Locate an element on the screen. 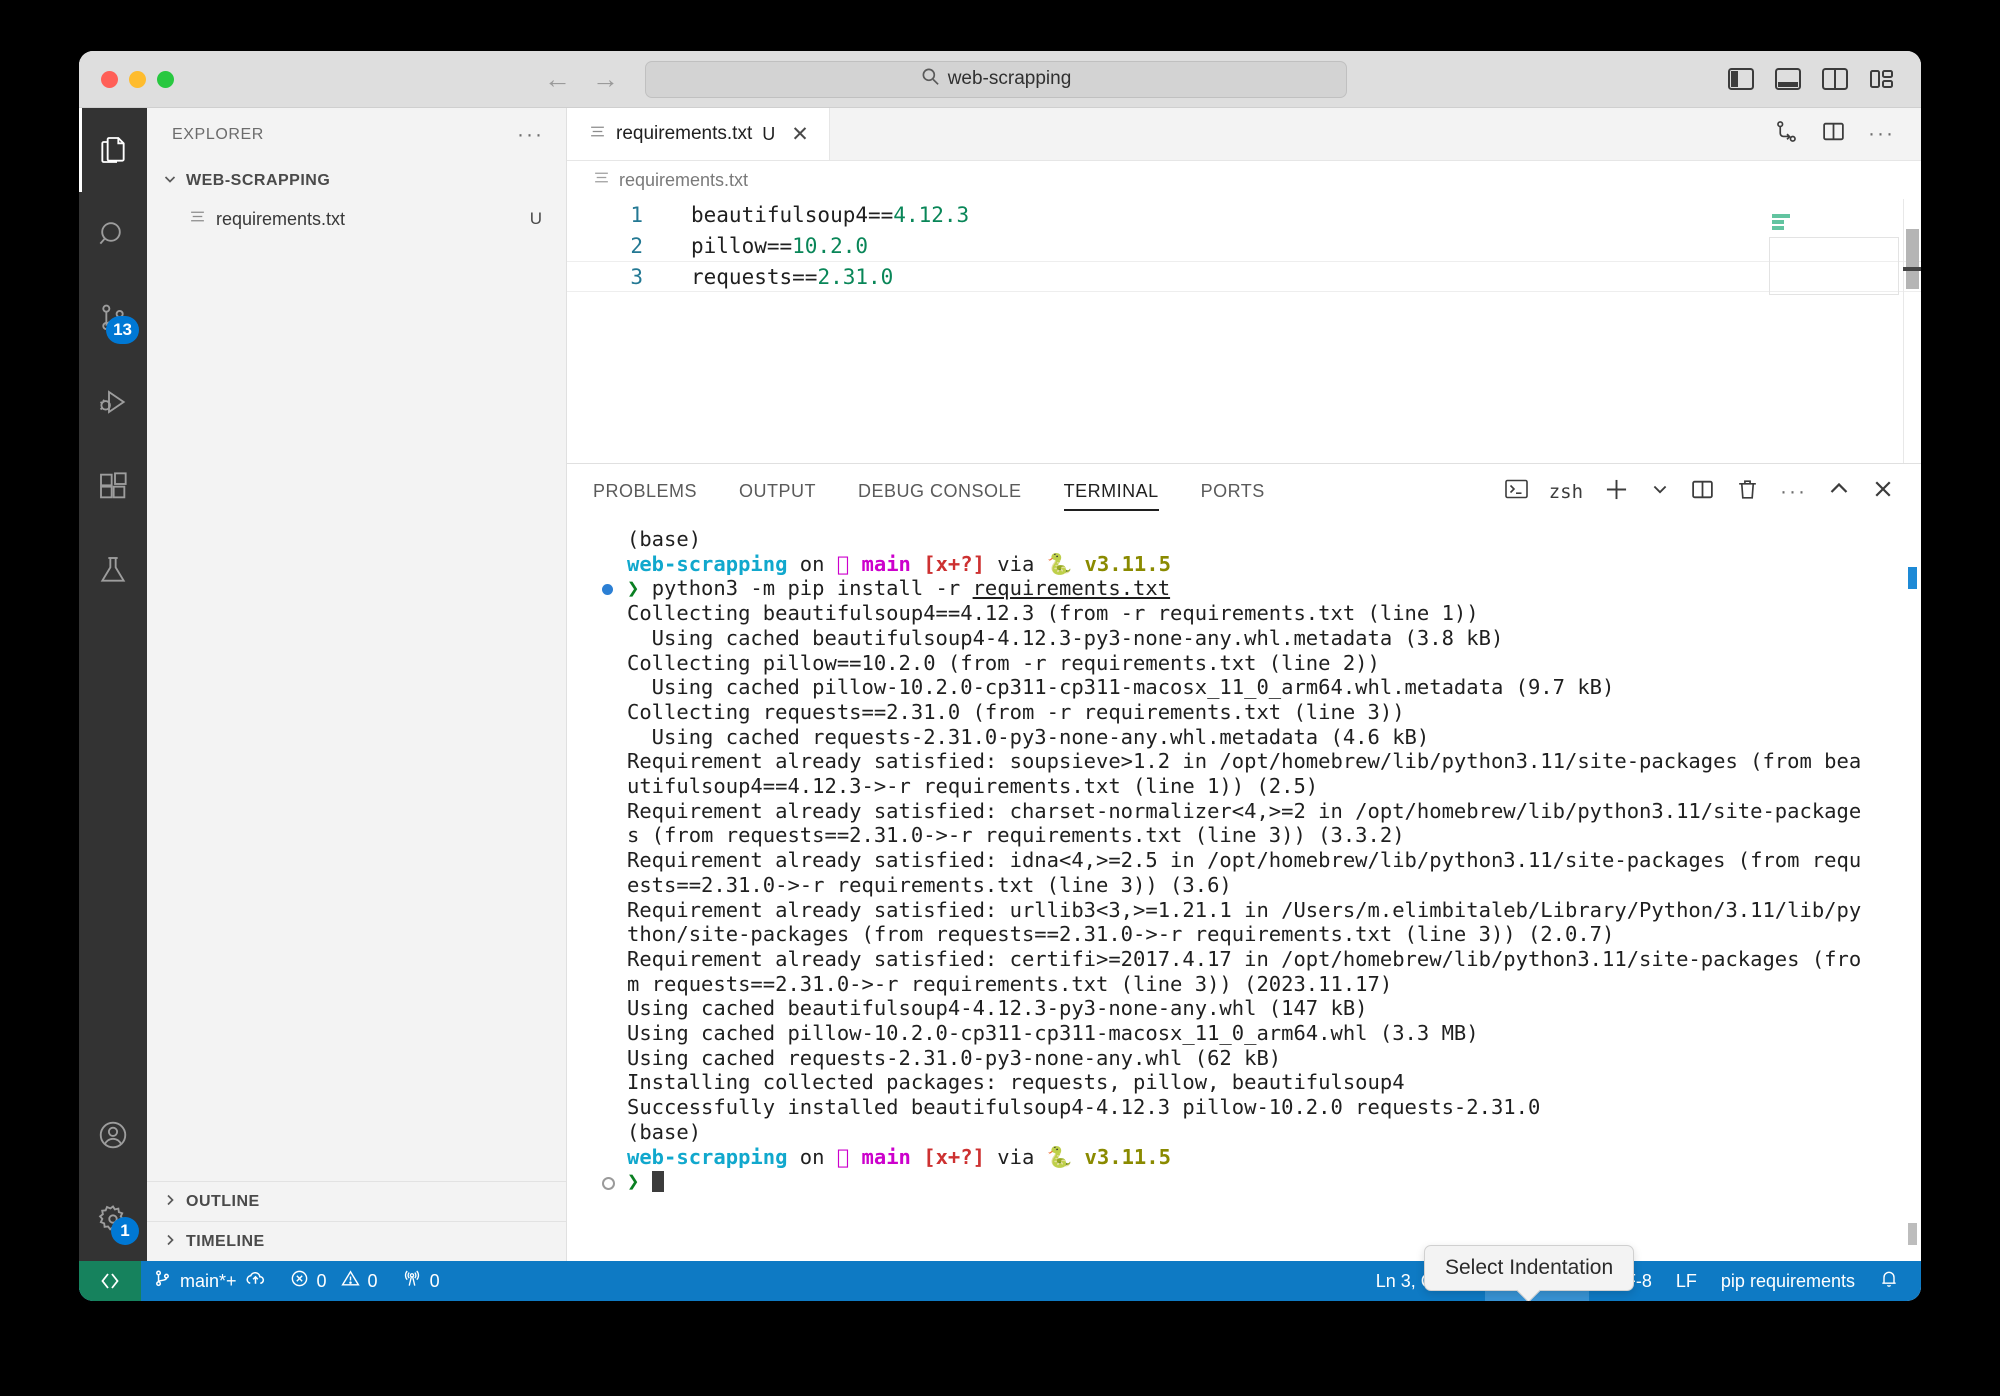  source-control-icon is located at coordinates (162, 1281).